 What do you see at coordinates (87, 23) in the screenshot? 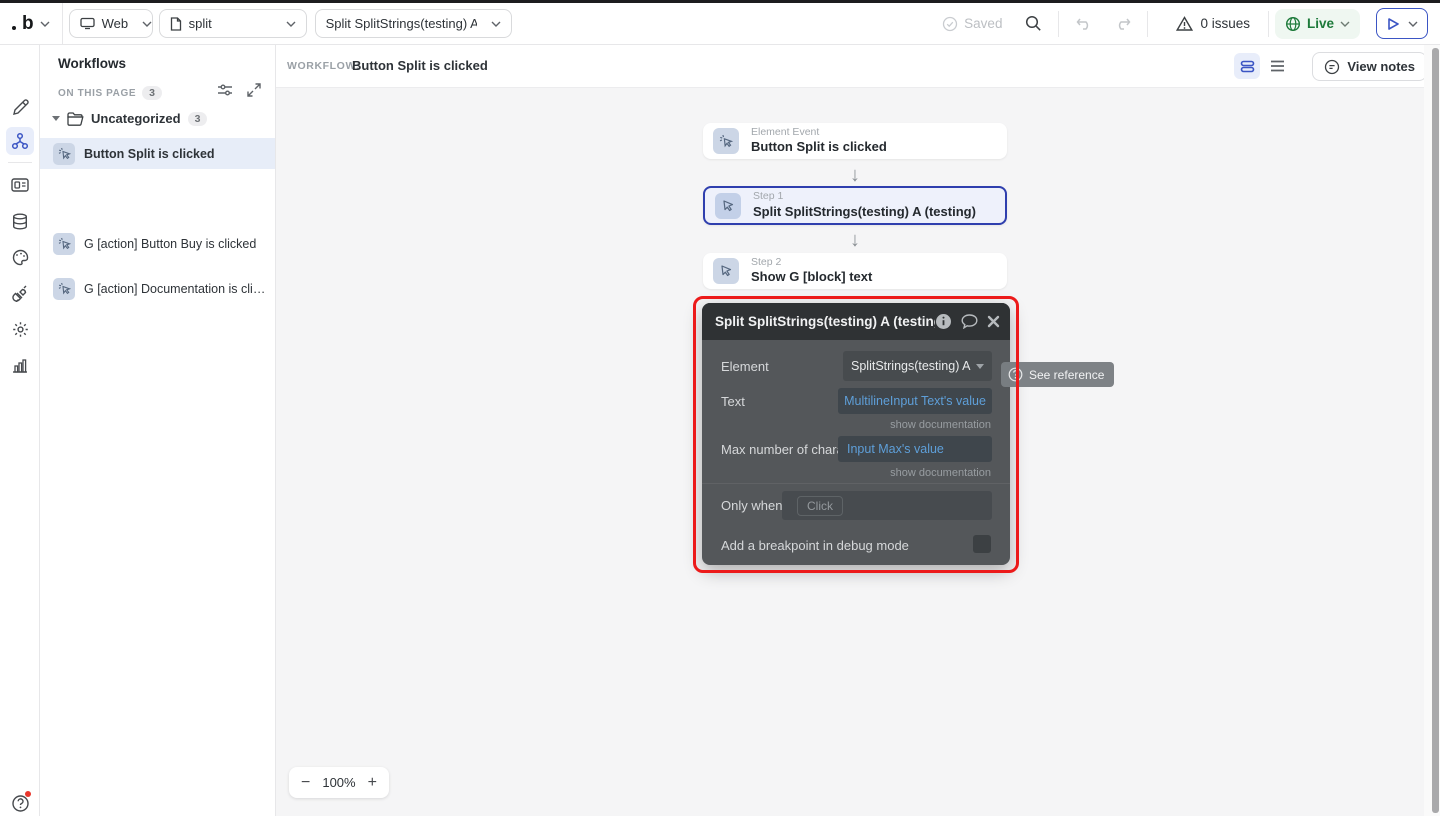
I see `monitor-icon` at bounding box center [87, 23].